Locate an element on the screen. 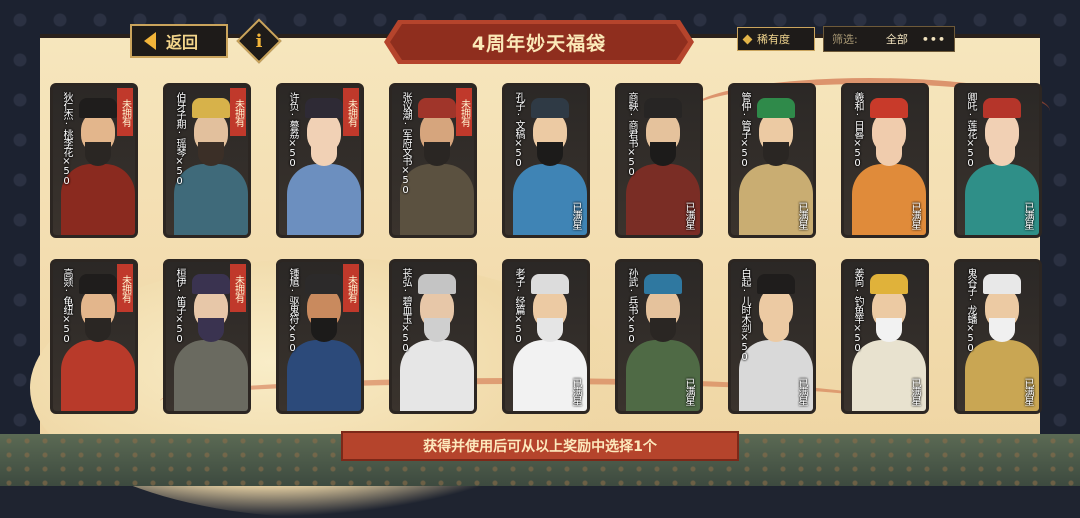 This screenshot has height=518, width=1080. reward-card-name: 伯牙子期·瑶琴×50 is located at coordinates (179, 139).